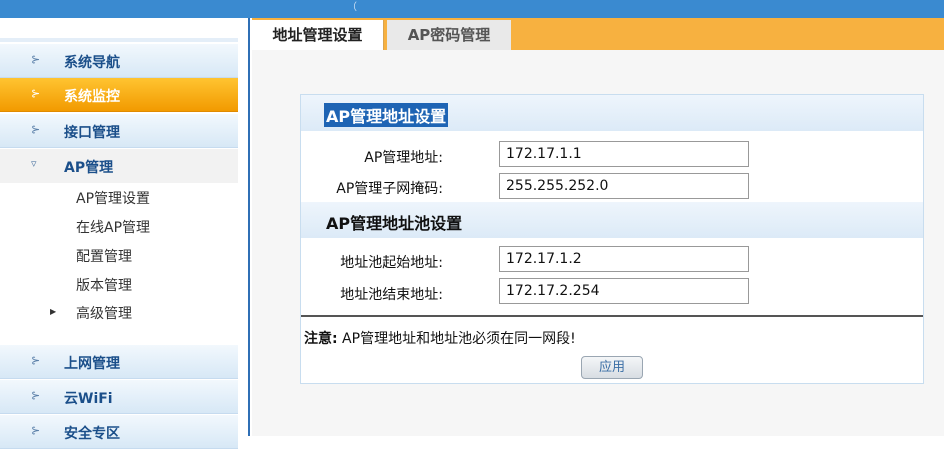 The image size is (944, 449). I want to click on tab-bar: 地址管理设置 AP密码管理, so click(598, 34).